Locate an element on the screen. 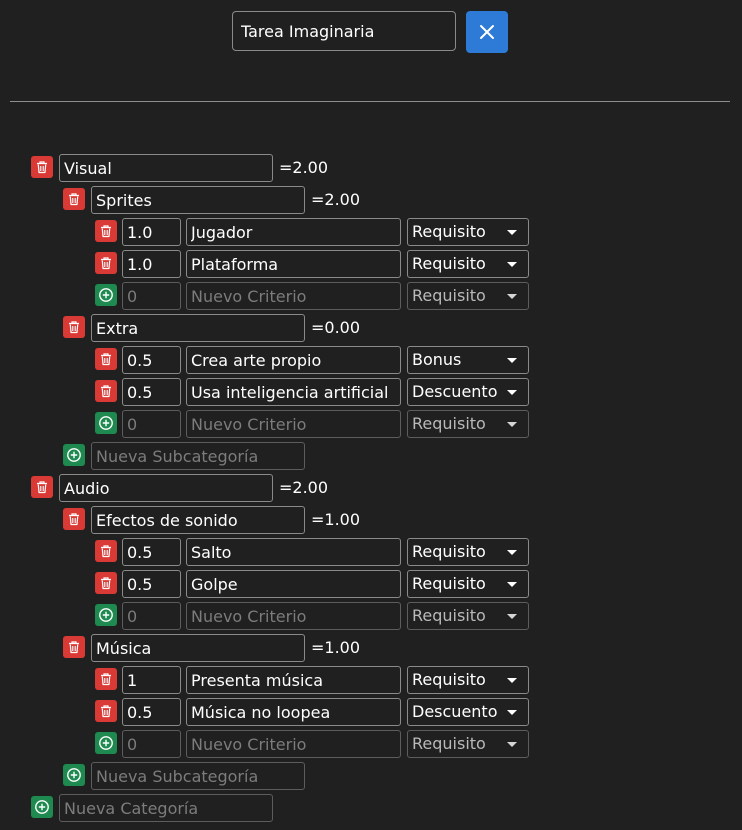 Image resolution: width=742 pixels, height=830 pixels. close-icon is located at coordinates (487, 32).